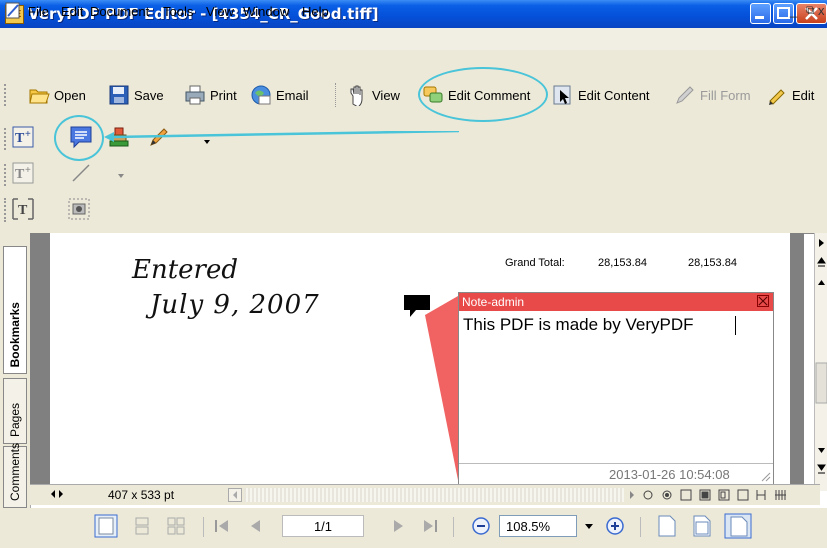 Image resolution: width=827 pixels, height=548 pixels. Describe the element at coordinates (821, 10) in the screenshot. I see `mdi-close-button: x` at that location.